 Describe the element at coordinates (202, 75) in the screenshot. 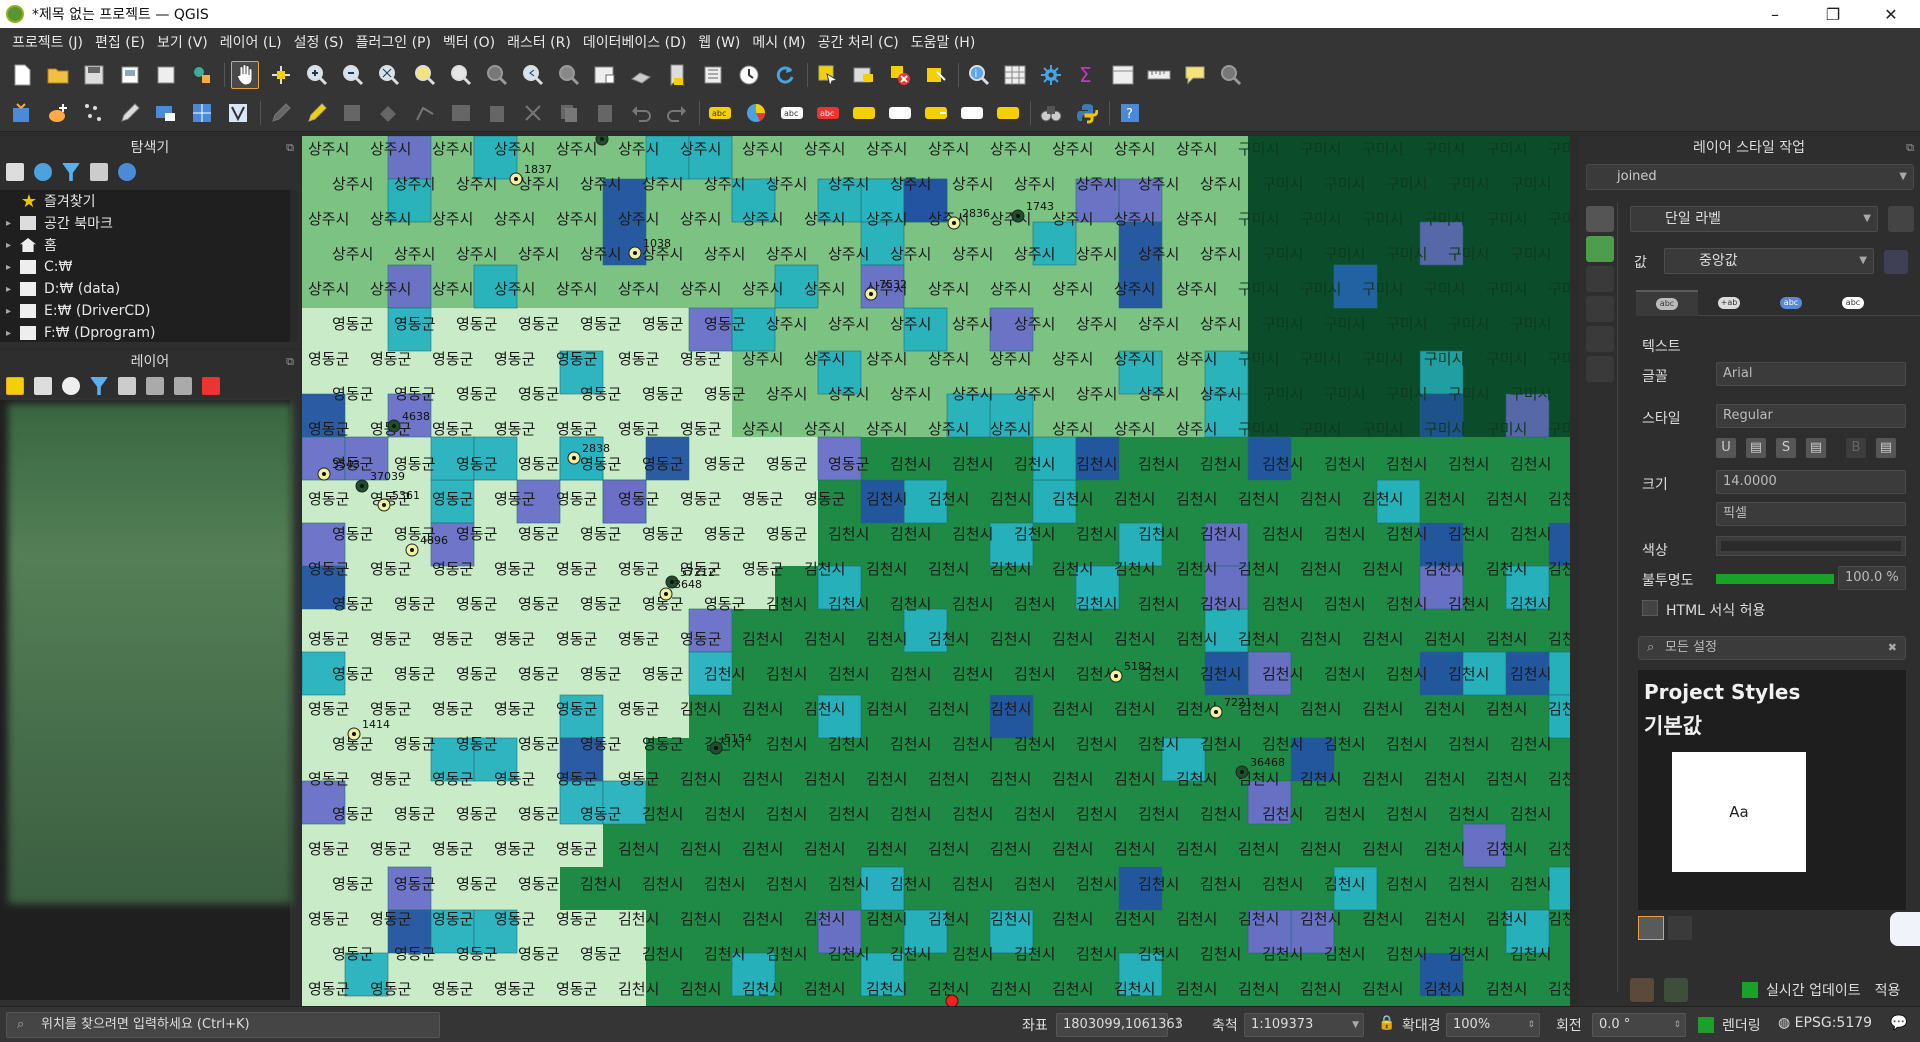

I see `style-manager-icon` at that location.